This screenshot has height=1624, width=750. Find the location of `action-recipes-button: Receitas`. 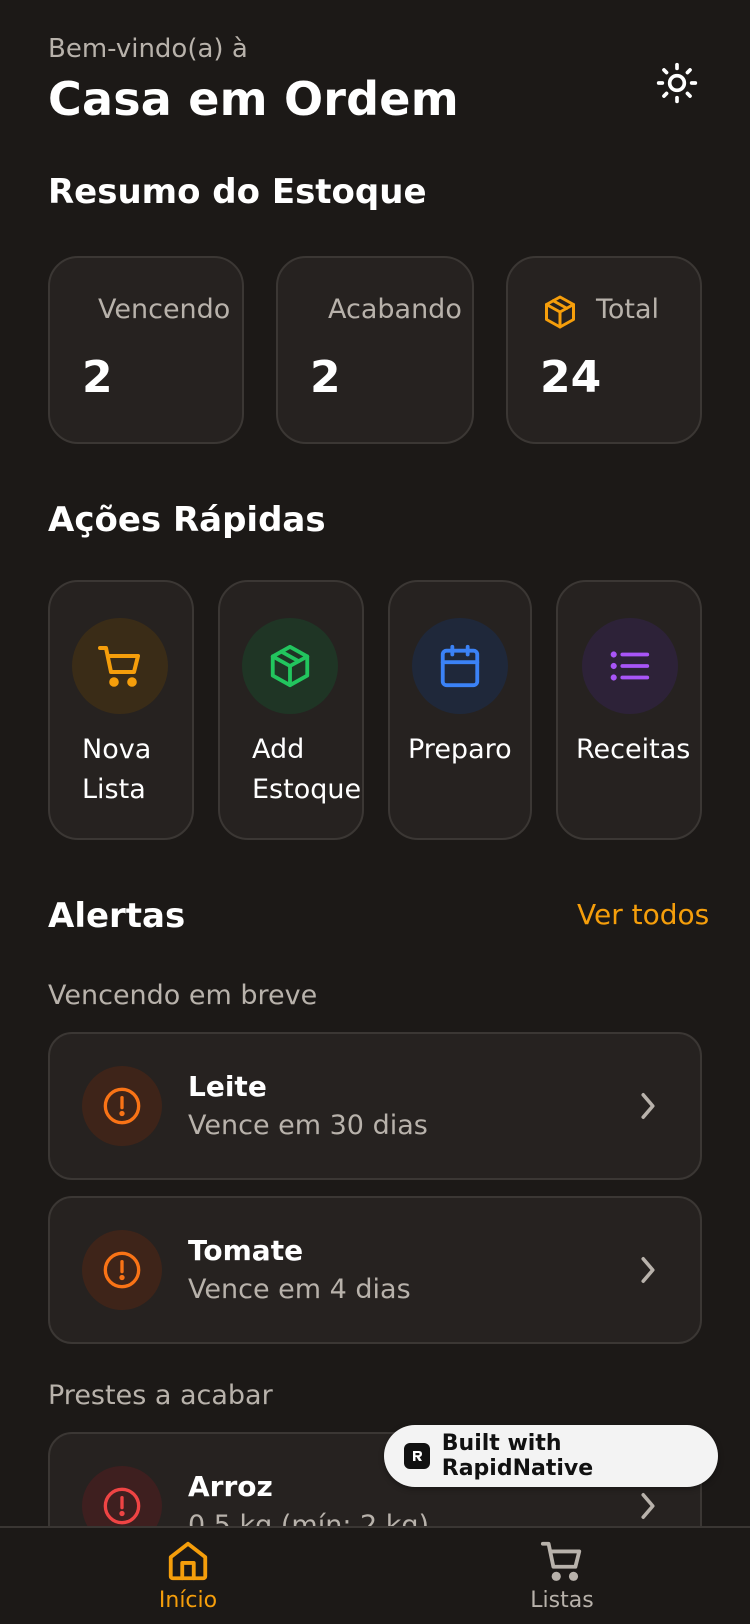

action-recipes-button: Receitas is located at coordinates (629, 710).